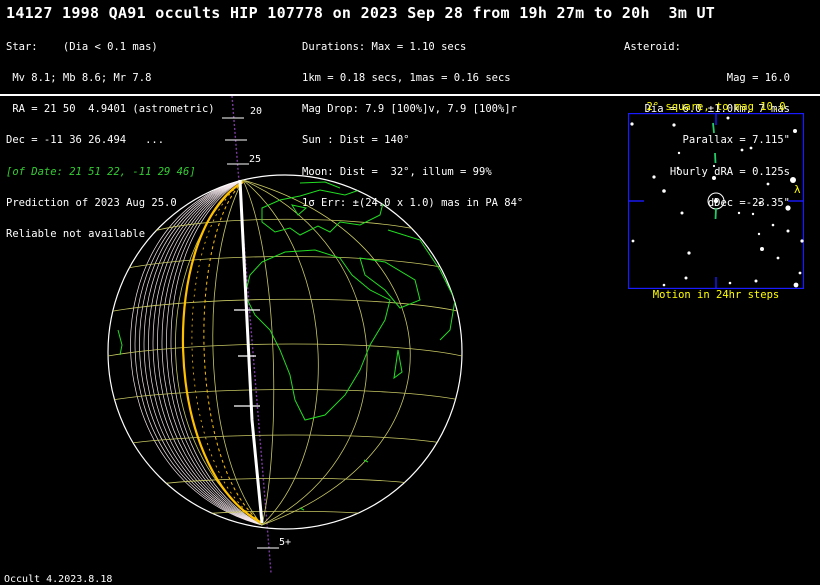 The height and width of the screenshot is (585, 820). I want to click on event-line: Durations: Max = 1.10 secs, so click(384, 46).